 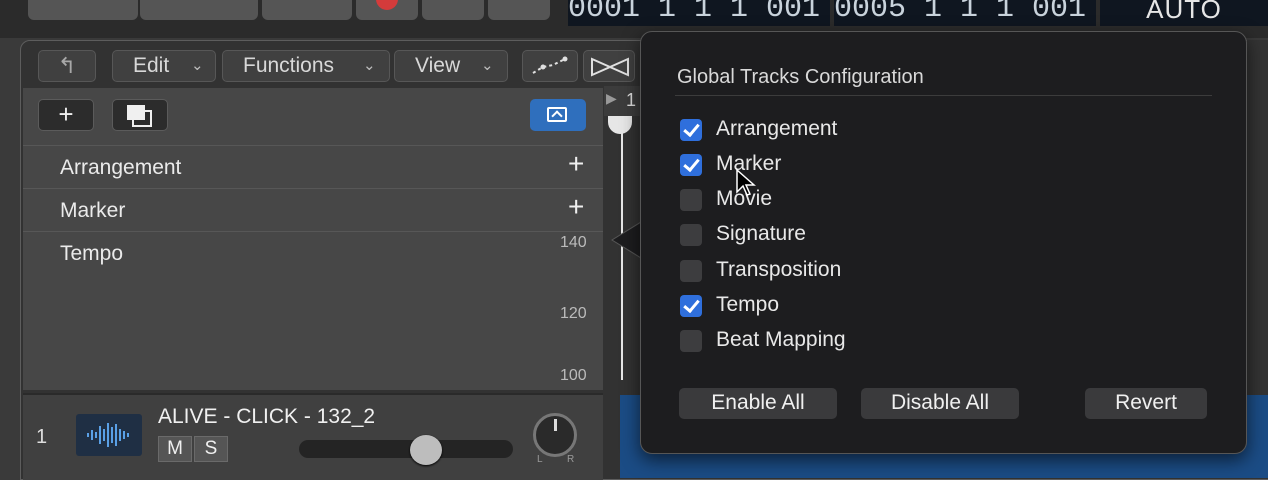 I want to click on track-name: ALIVE - CLICK - 132_2, so click(x=267, y=416).